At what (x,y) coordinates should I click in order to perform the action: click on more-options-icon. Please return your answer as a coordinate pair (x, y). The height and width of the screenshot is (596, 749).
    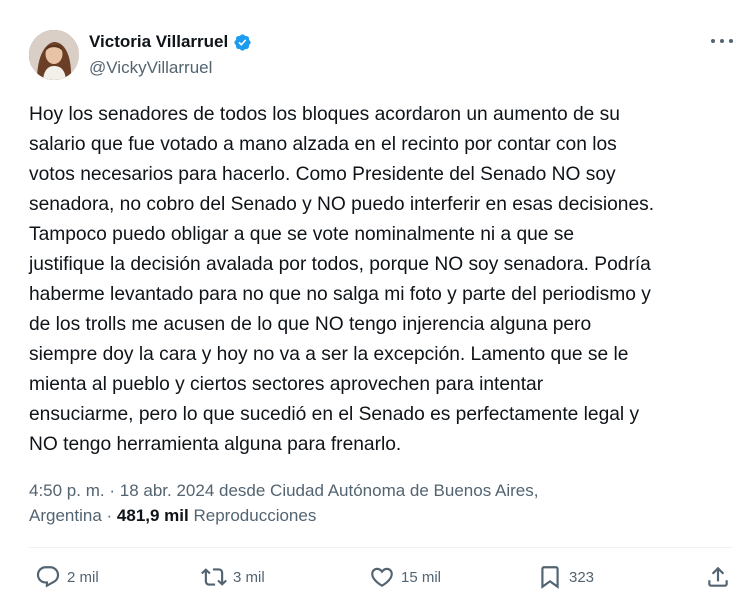
    Looking at the image, I should click on (722, 41).